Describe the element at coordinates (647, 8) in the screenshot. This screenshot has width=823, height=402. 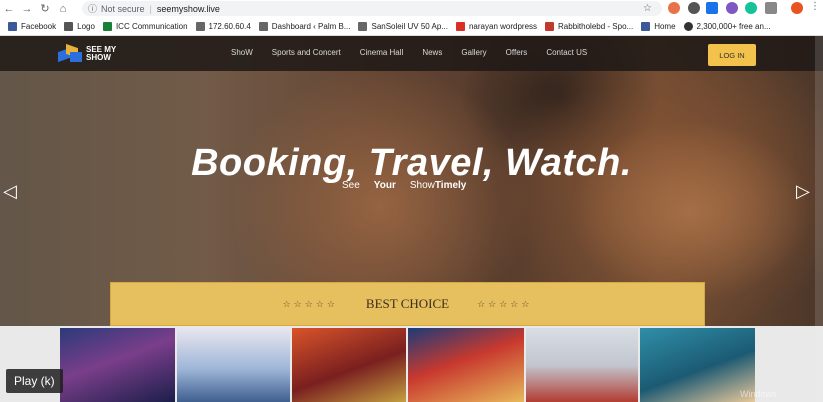
I see `bookmark-star-icon: ☆` at that location.